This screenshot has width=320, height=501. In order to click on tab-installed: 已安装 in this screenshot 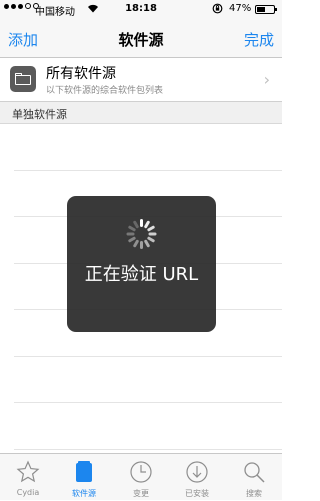, I will do `click(197, 477)`.